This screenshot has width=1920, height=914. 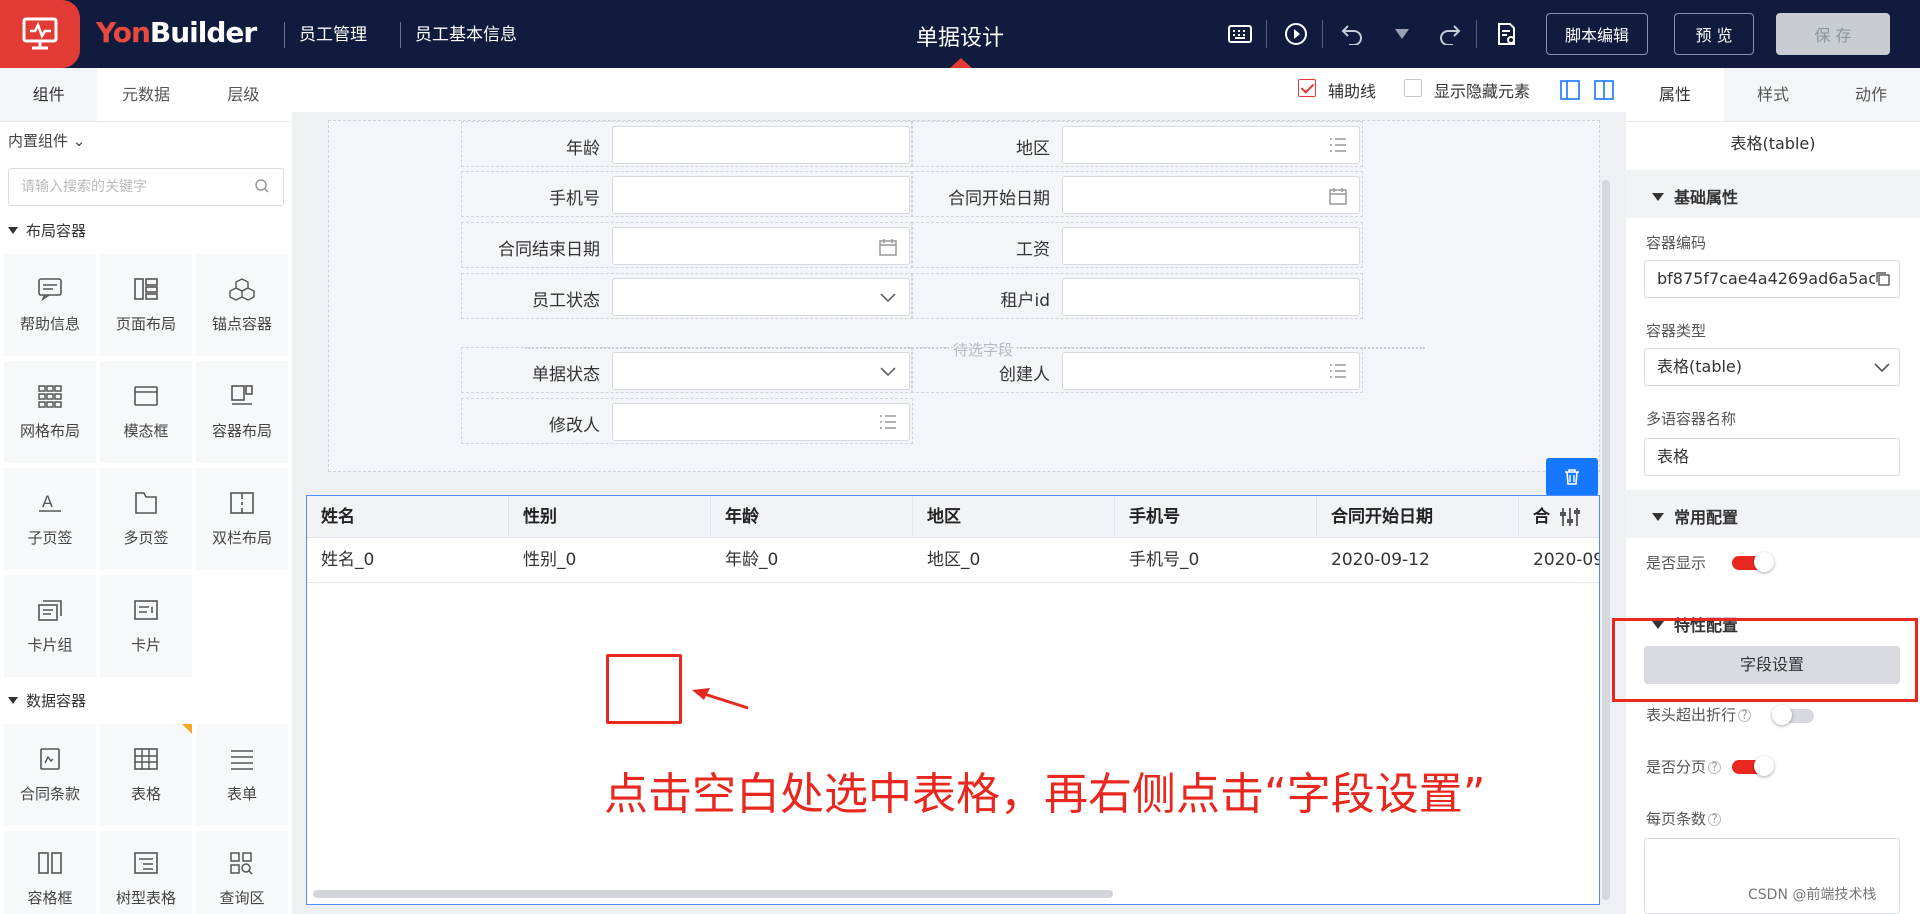 What do you see at coordinates (761, 297) in the screenshot?
I see `employee-status-select` at bounding box center [761, 297].